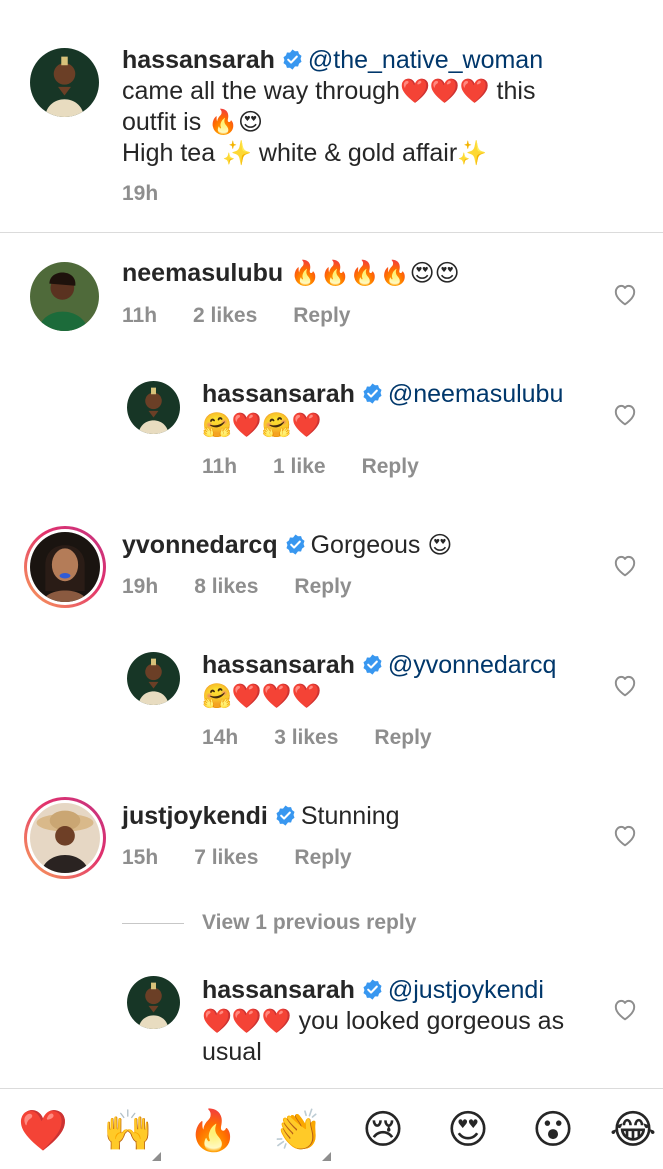 This screenshot has width=663, height=1169. Describe the element at coordinates (202, 273) in the screenshot. I see `comment-username: neemasulubu` at that location.